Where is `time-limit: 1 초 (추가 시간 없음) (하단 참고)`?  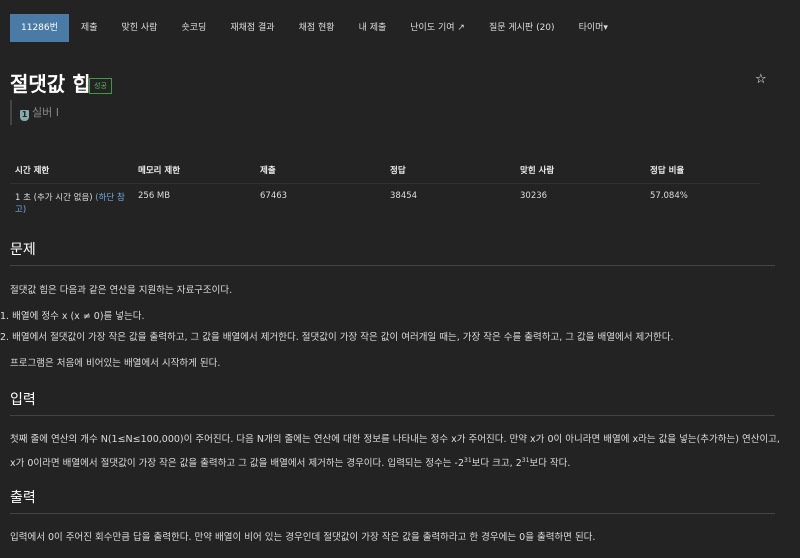 time-limit: 1 초 (추가 시간 없음) (하단 참고) is located at coordinates (71, 203).